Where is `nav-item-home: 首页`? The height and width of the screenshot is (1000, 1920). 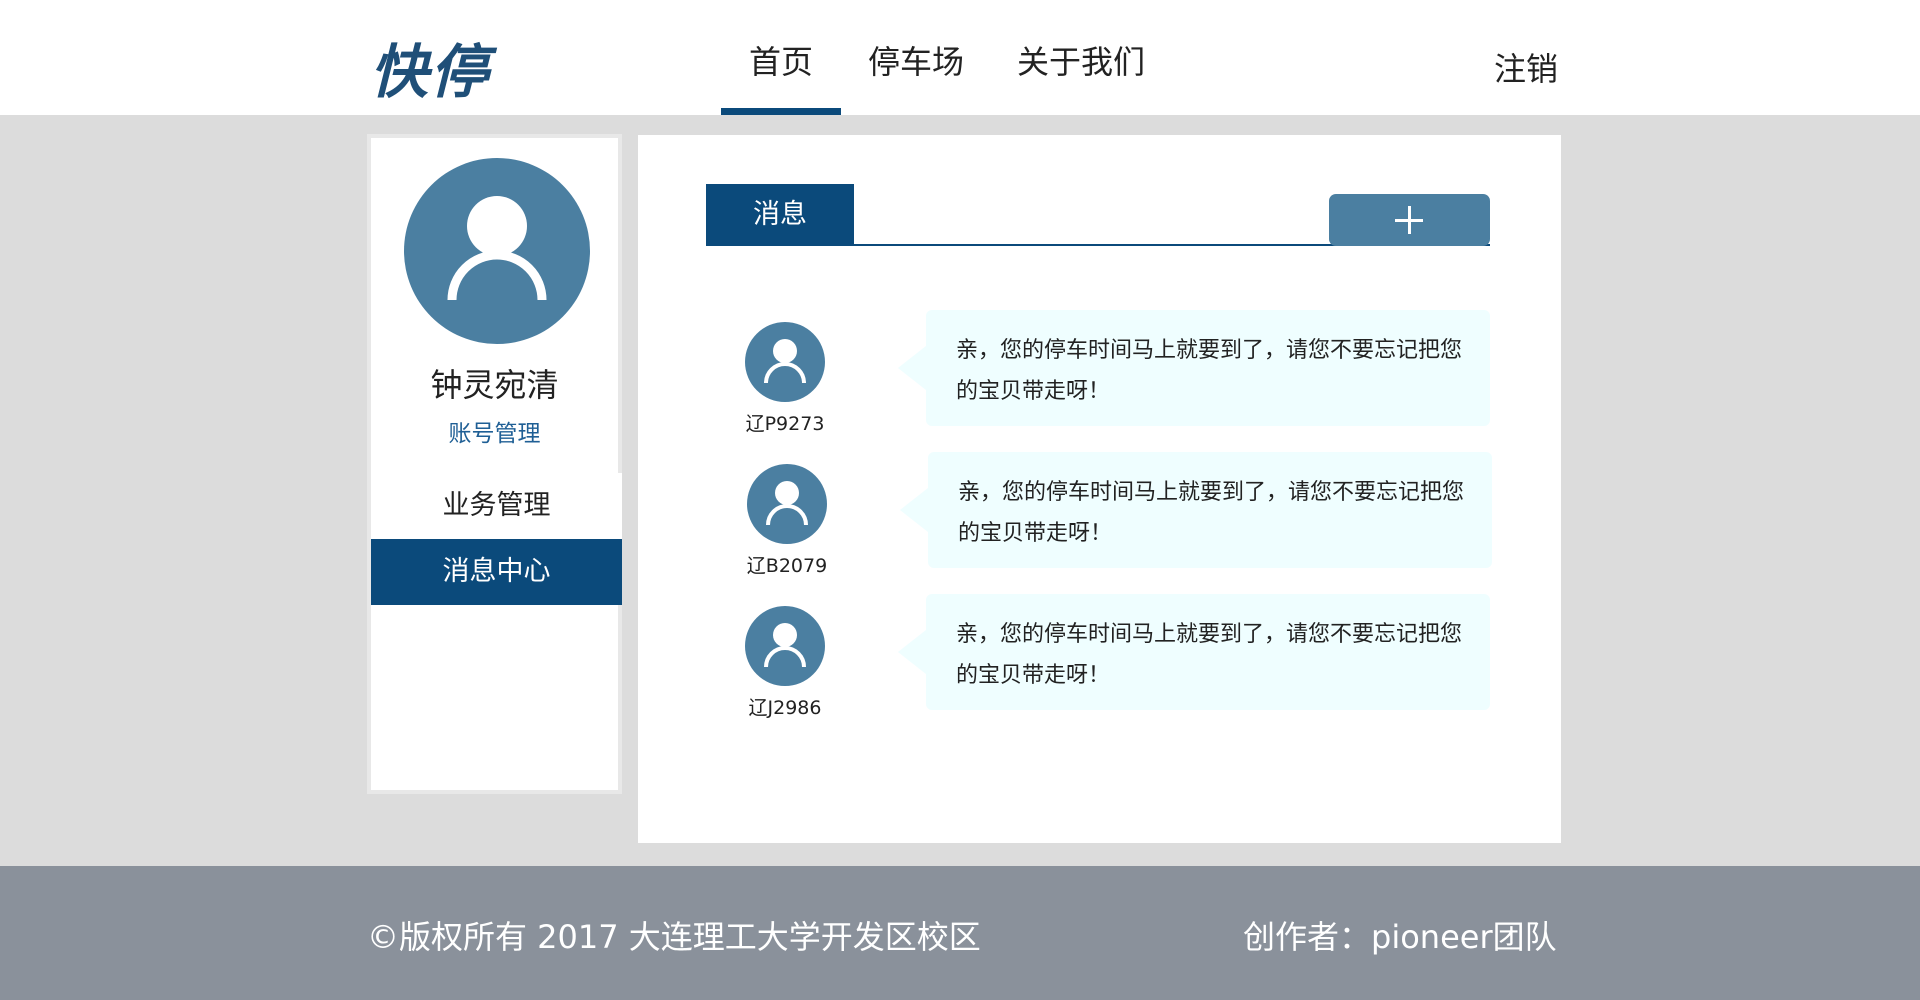 nav-item-home: 首页 is located at coordinates (781, 57).